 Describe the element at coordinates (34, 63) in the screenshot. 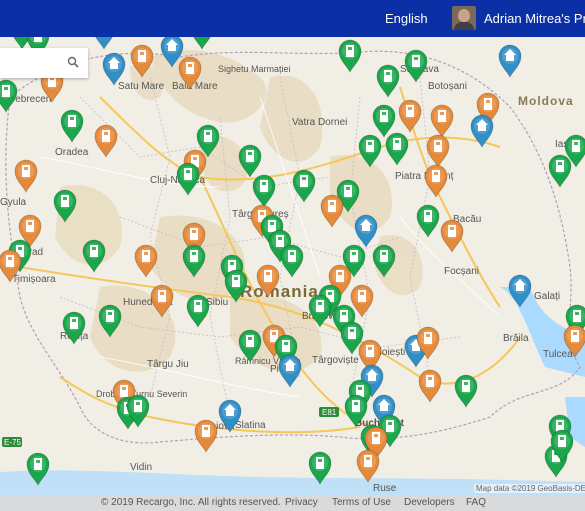

I see `search-input` at that location.